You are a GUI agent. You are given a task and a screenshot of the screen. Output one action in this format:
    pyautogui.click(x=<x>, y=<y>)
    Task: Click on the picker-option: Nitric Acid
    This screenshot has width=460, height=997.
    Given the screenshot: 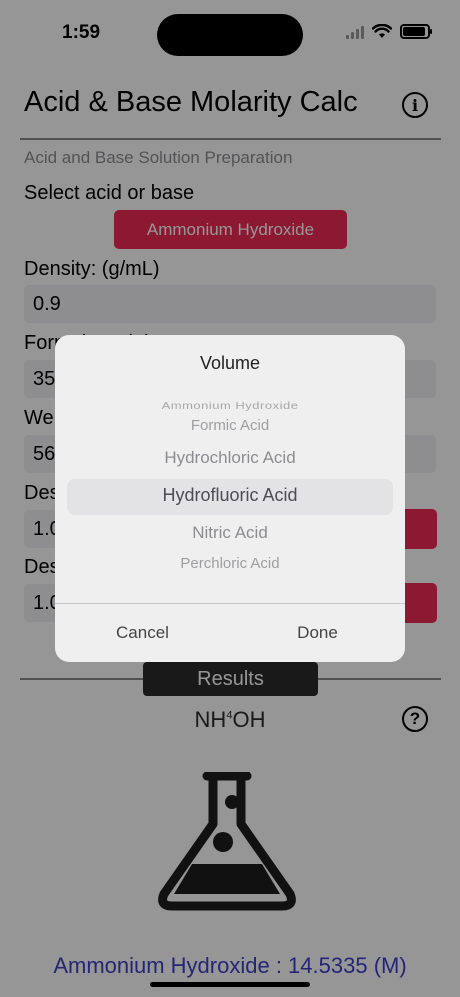 What is the action you would take?
    pyautogui.click(x=230, y=533)
    